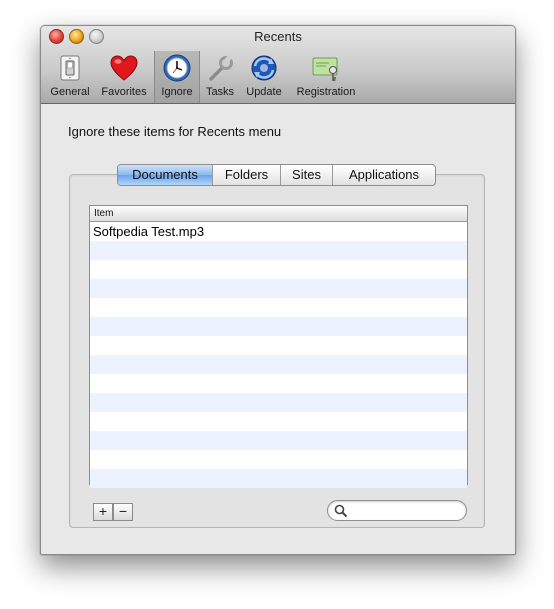  Describe the element at coordinates (103, 512) in the screenshot. I see `add-item-button: +` at that location.